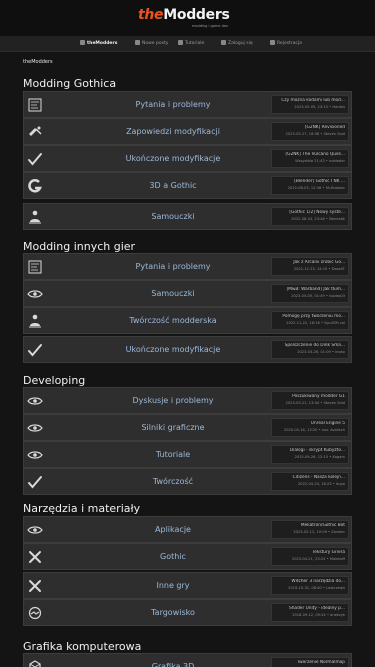 The image size is (375, 667). What do you see at coordinates (289, 43) in the screenshot?
I see `nav-item-label: Rejestracja` at bounding box center [289, 43].